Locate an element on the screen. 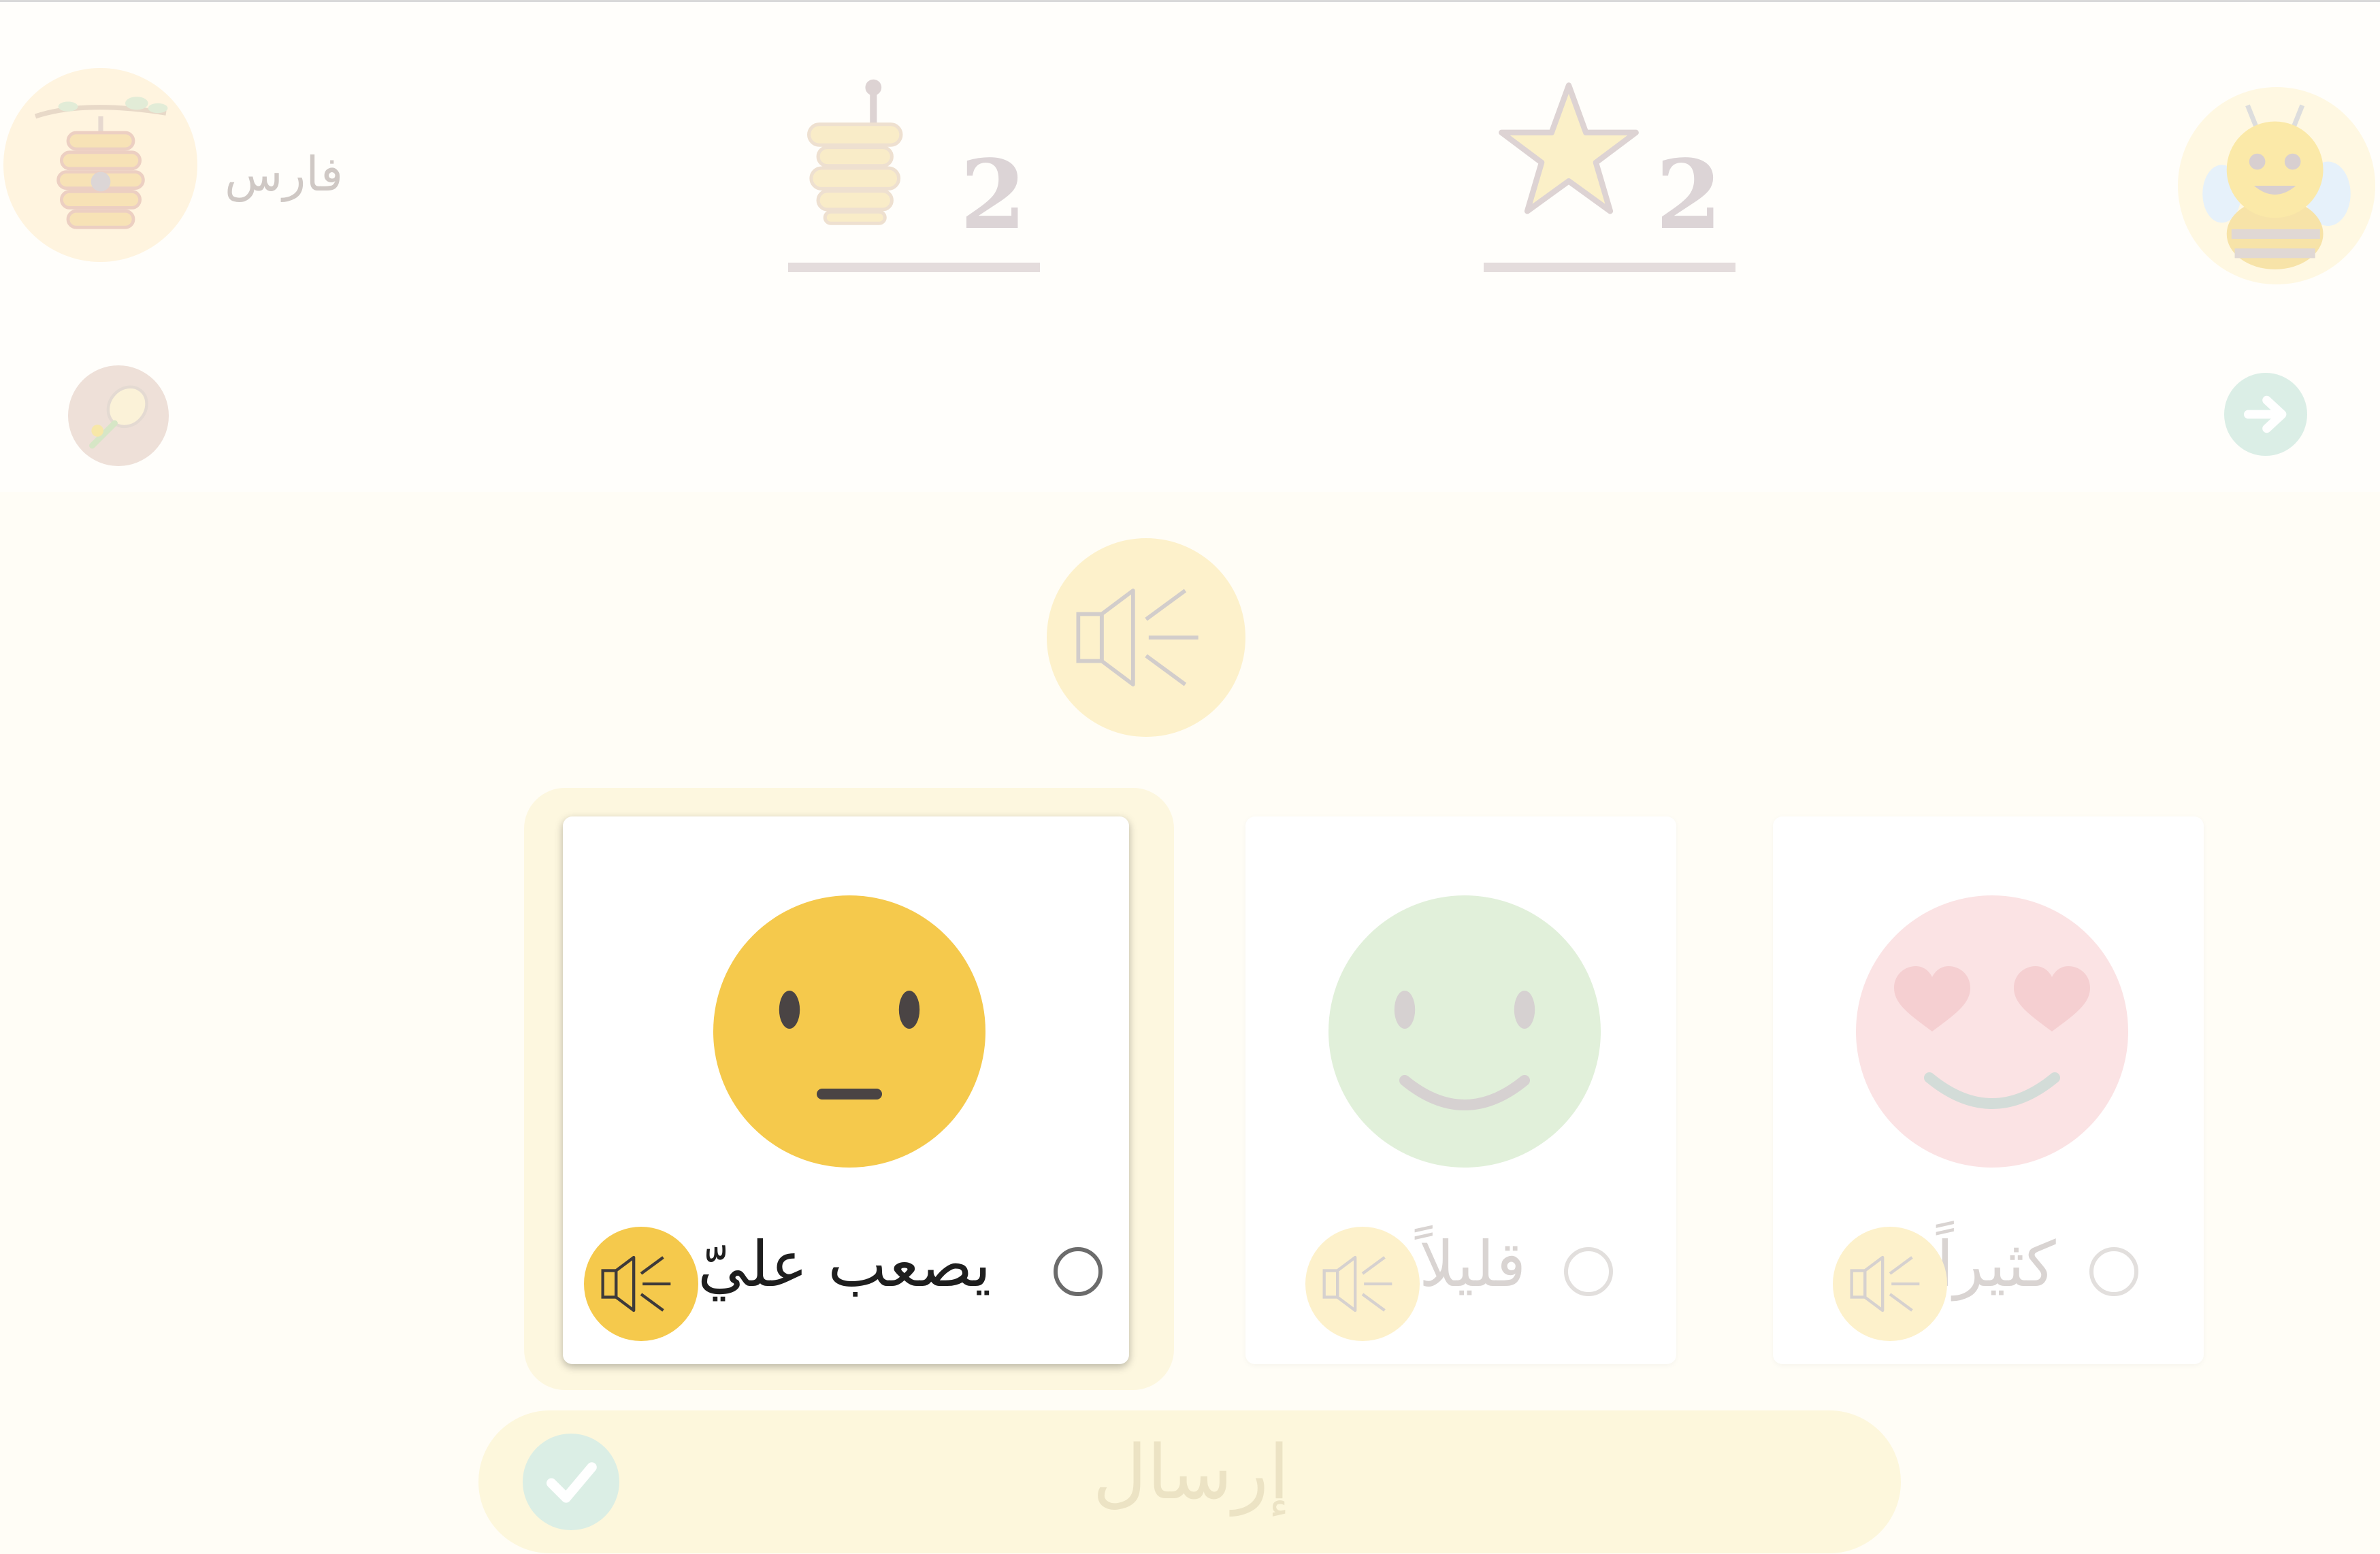 The height and width of the screenshot is (1554, 2380). honey-counter: 2 is located at coordinates (914, 173).